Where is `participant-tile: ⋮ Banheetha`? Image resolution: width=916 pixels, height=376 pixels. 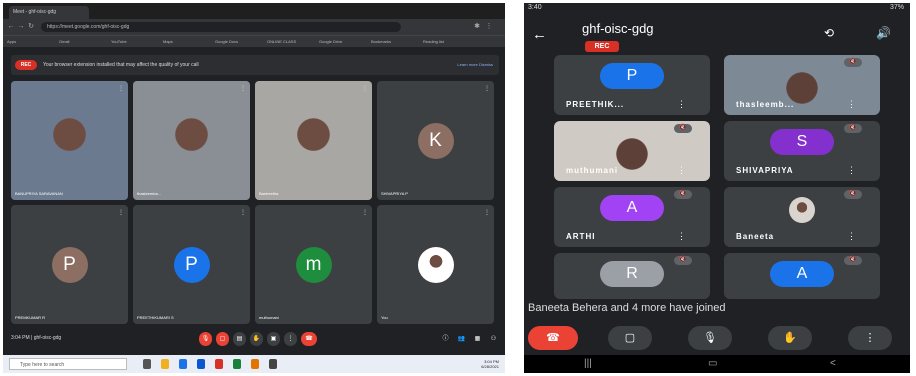
participant-tile: ⋮ Banheetha is located at coordinates (313, 140).